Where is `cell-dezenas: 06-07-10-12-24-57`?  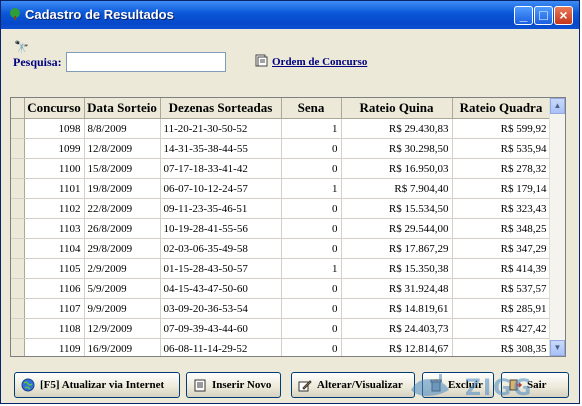 cell-dezenas: 06-07-10-12-24-57 is located at coordinates (221, 188).